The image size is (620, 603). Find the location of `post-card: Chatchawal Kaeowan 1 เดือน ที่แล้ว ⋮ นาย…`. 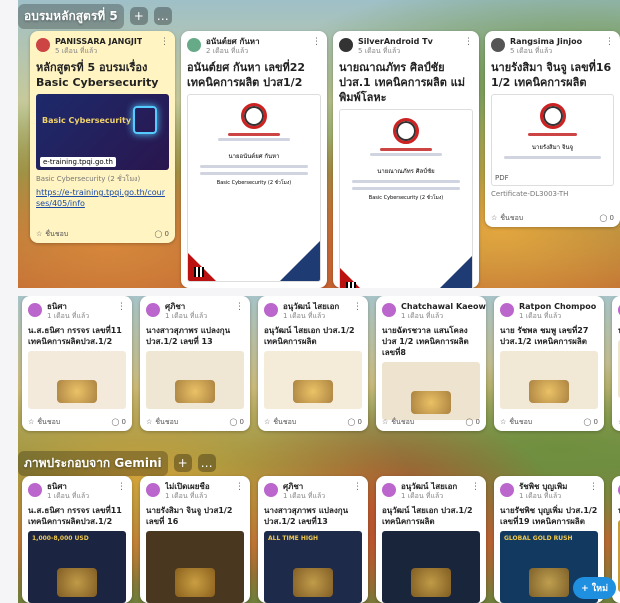

post-card: Chatchawal Kaeowan 1 เดือน ที่แล้ว ⋮ นาย… is located at coordinates (431, 363).